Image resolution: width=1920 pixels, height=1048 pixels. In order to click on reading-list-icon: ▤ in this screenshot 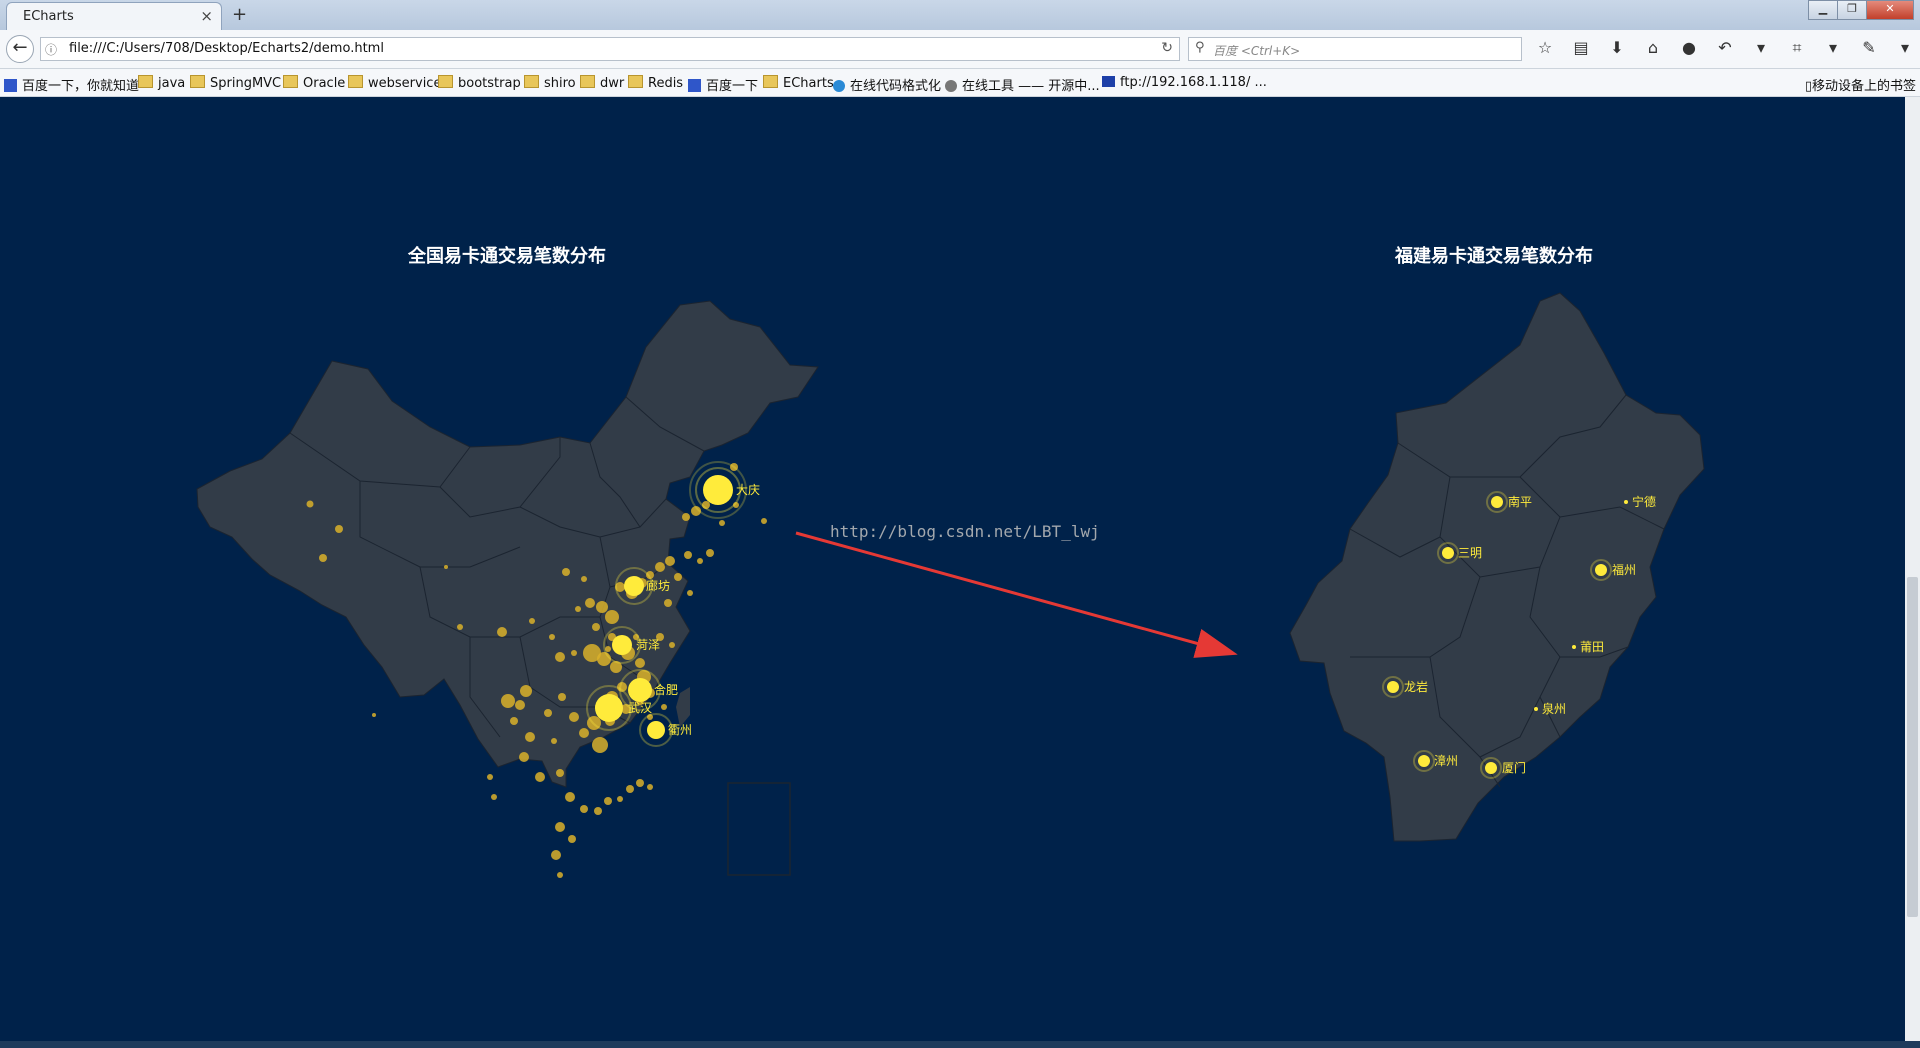, I will do `click(1581, 48)`.